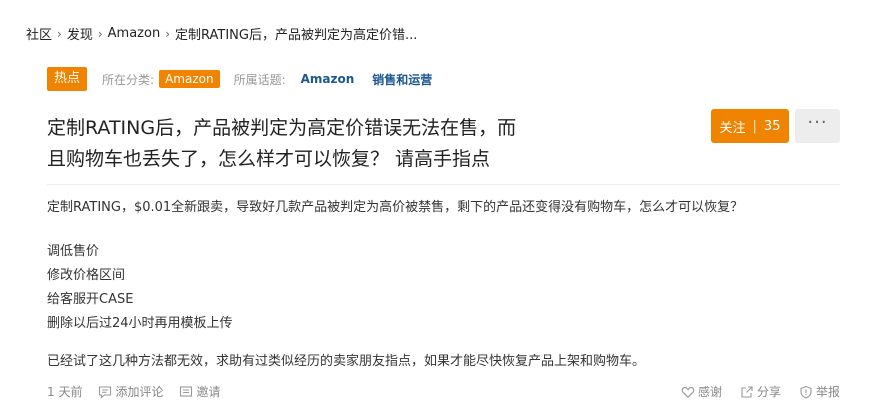 The height and width of the screenshot is (416, 878). I want to click on question-footer: 1 天前 添加评论 邀请 感谢 分享 举报, so click(443, 391).